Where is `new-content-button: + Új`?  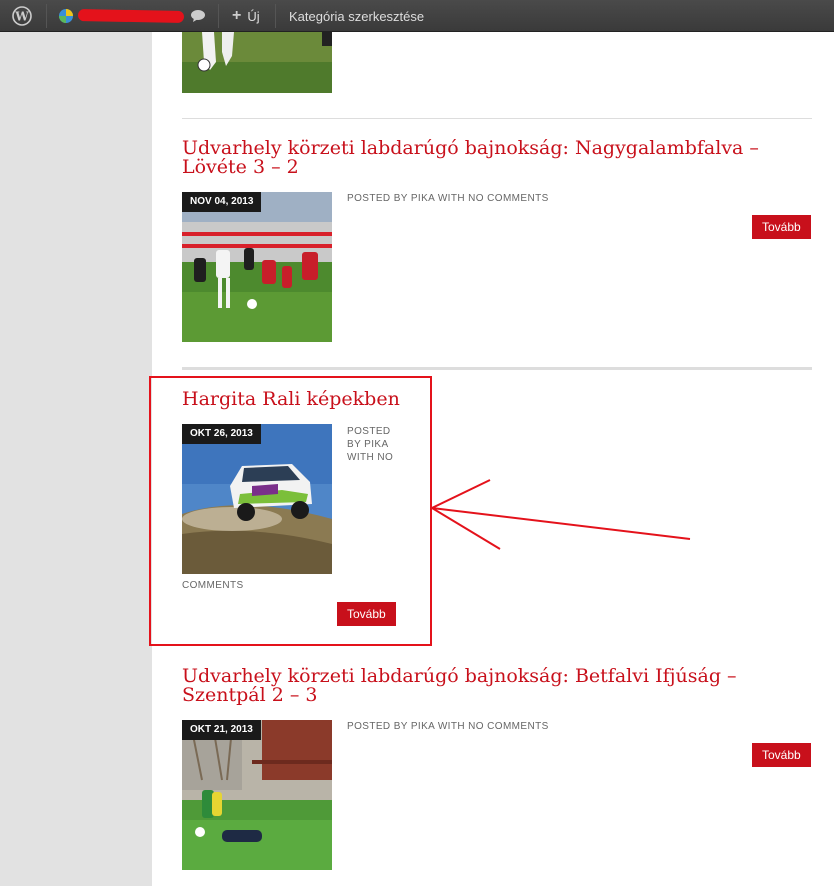
new-content-button: + Új is located at coordinates (246, 16).